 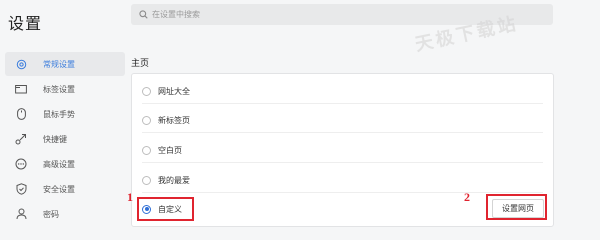 What do you see at coordinates (65, 214) in the screenshot?
I see `sidebar-item-password: 密码` at bounding box center [65, 214].